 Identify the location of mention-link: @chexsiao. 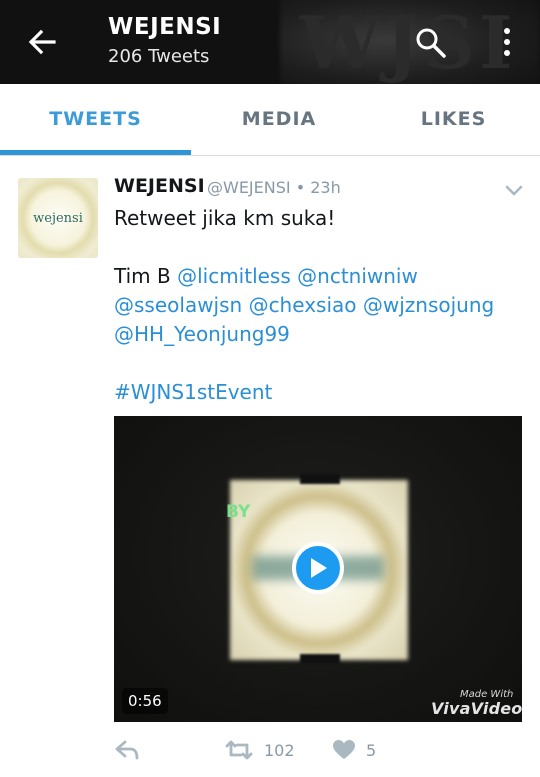
(303, 305).